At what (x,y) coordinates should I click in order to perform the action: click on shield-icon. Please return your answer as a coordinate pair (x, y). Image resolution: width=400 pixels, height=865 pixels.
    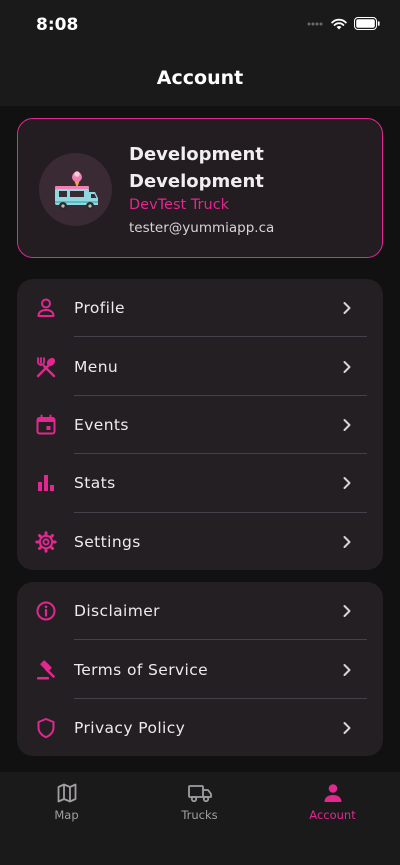
    Looking at the image, I should click on (46, 728).